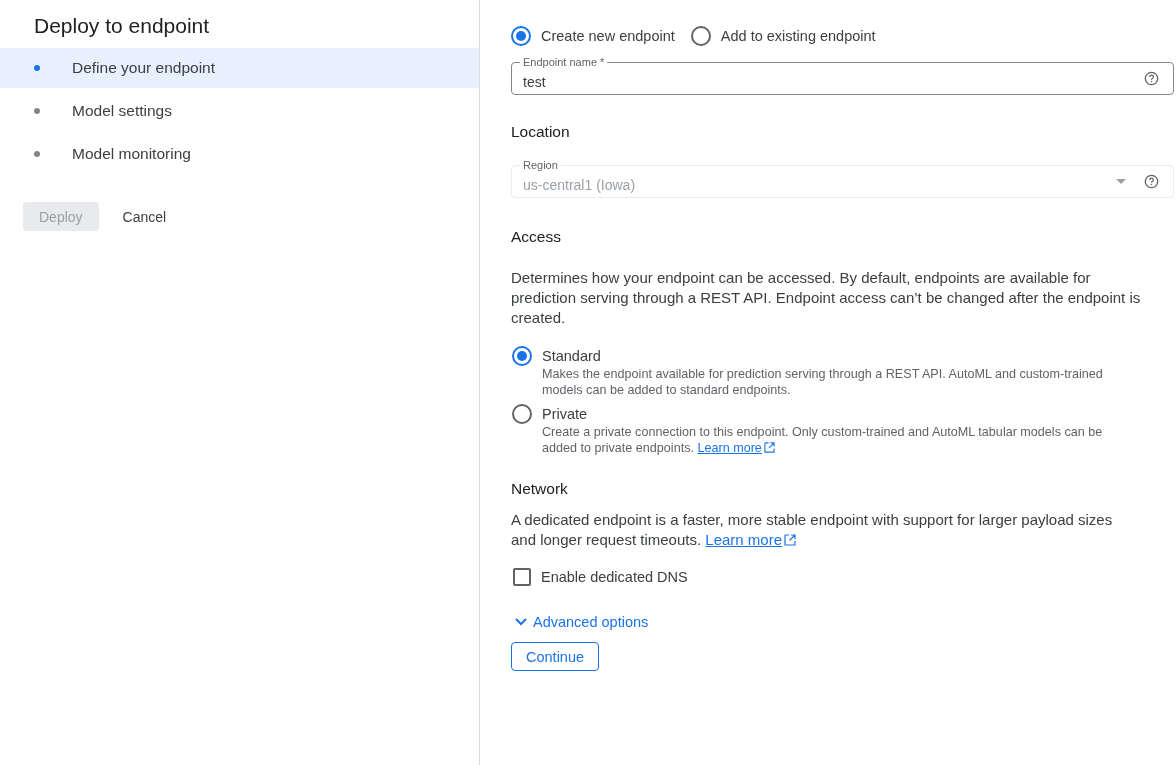 Image resolution: width=1176 pixels, height=765 pixels. Describe the element at coordinates (239, 154) in the screenshot. I see `step-item: Model monitoring` at that location.